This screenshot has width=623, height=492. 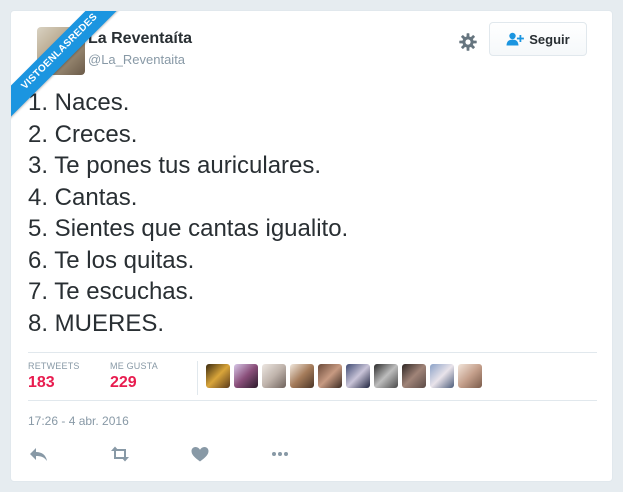 I want to click on more-icon, so click(x=280, y=454).